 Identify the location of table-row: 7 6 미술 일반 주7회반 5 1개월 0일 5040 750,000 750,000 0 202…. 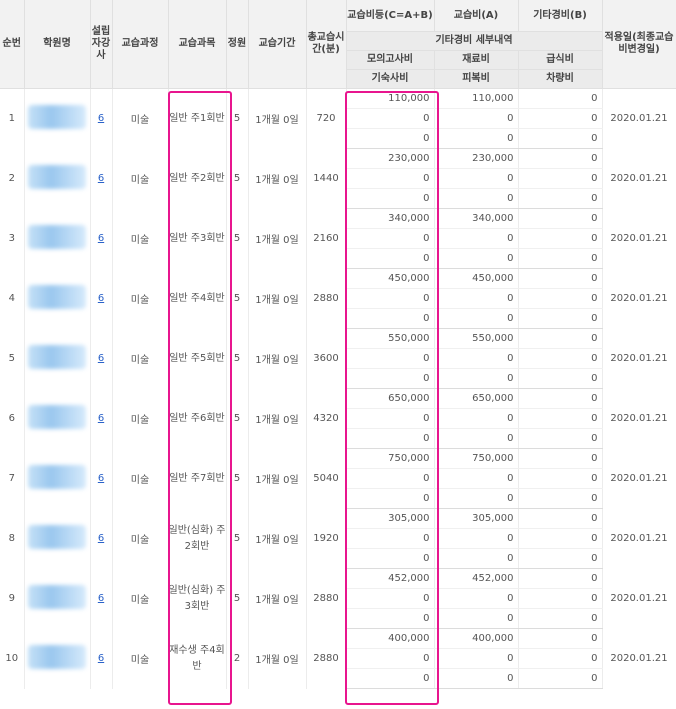
(338, 478).